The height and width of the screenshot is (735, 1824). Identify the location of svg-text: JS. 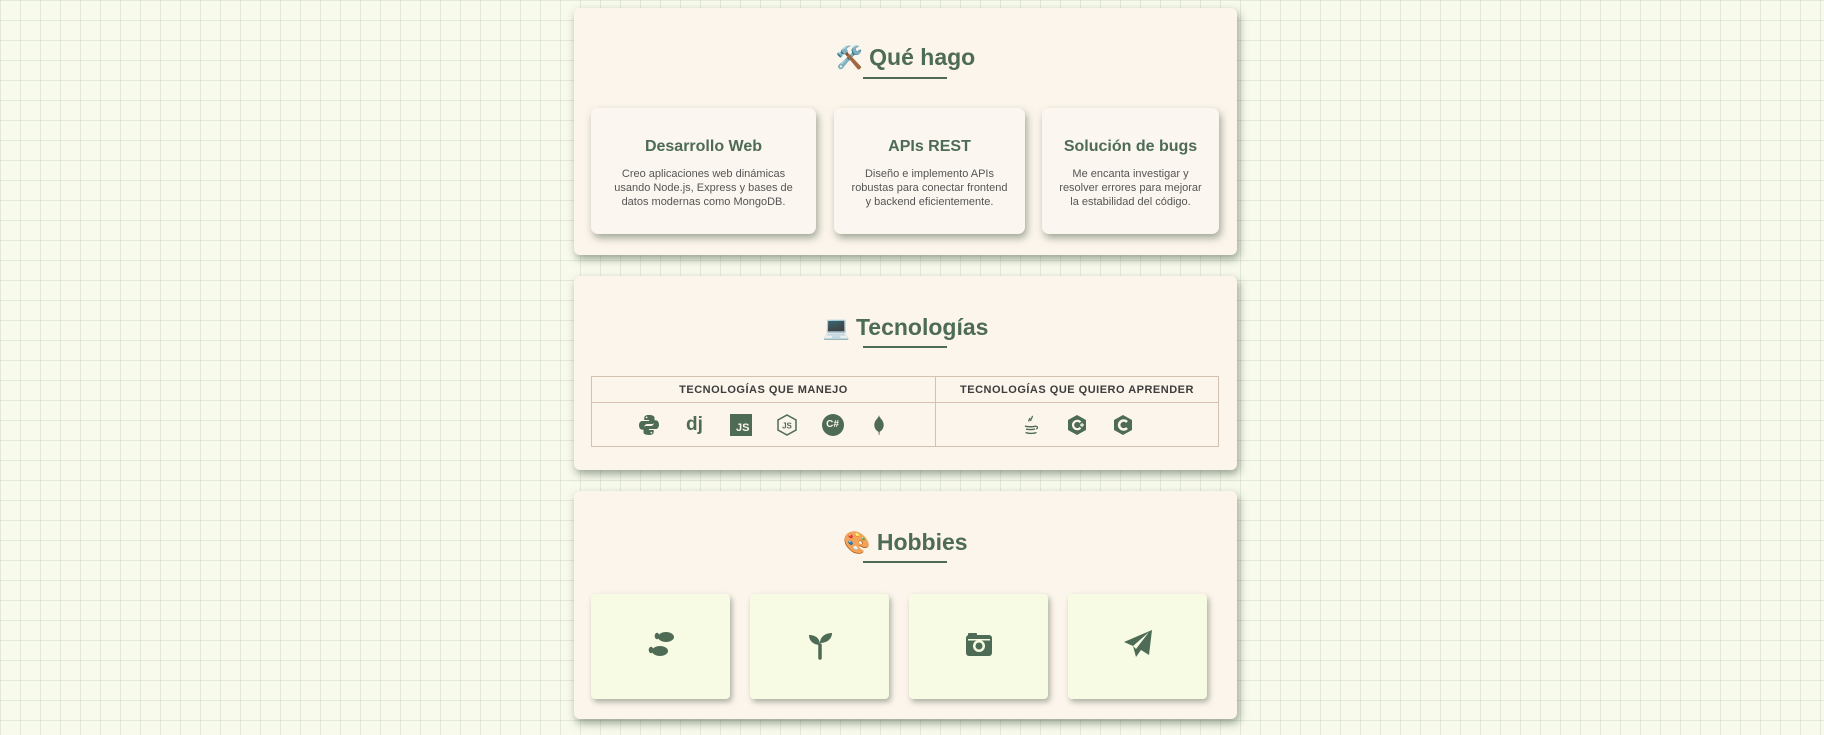
(787, 425).